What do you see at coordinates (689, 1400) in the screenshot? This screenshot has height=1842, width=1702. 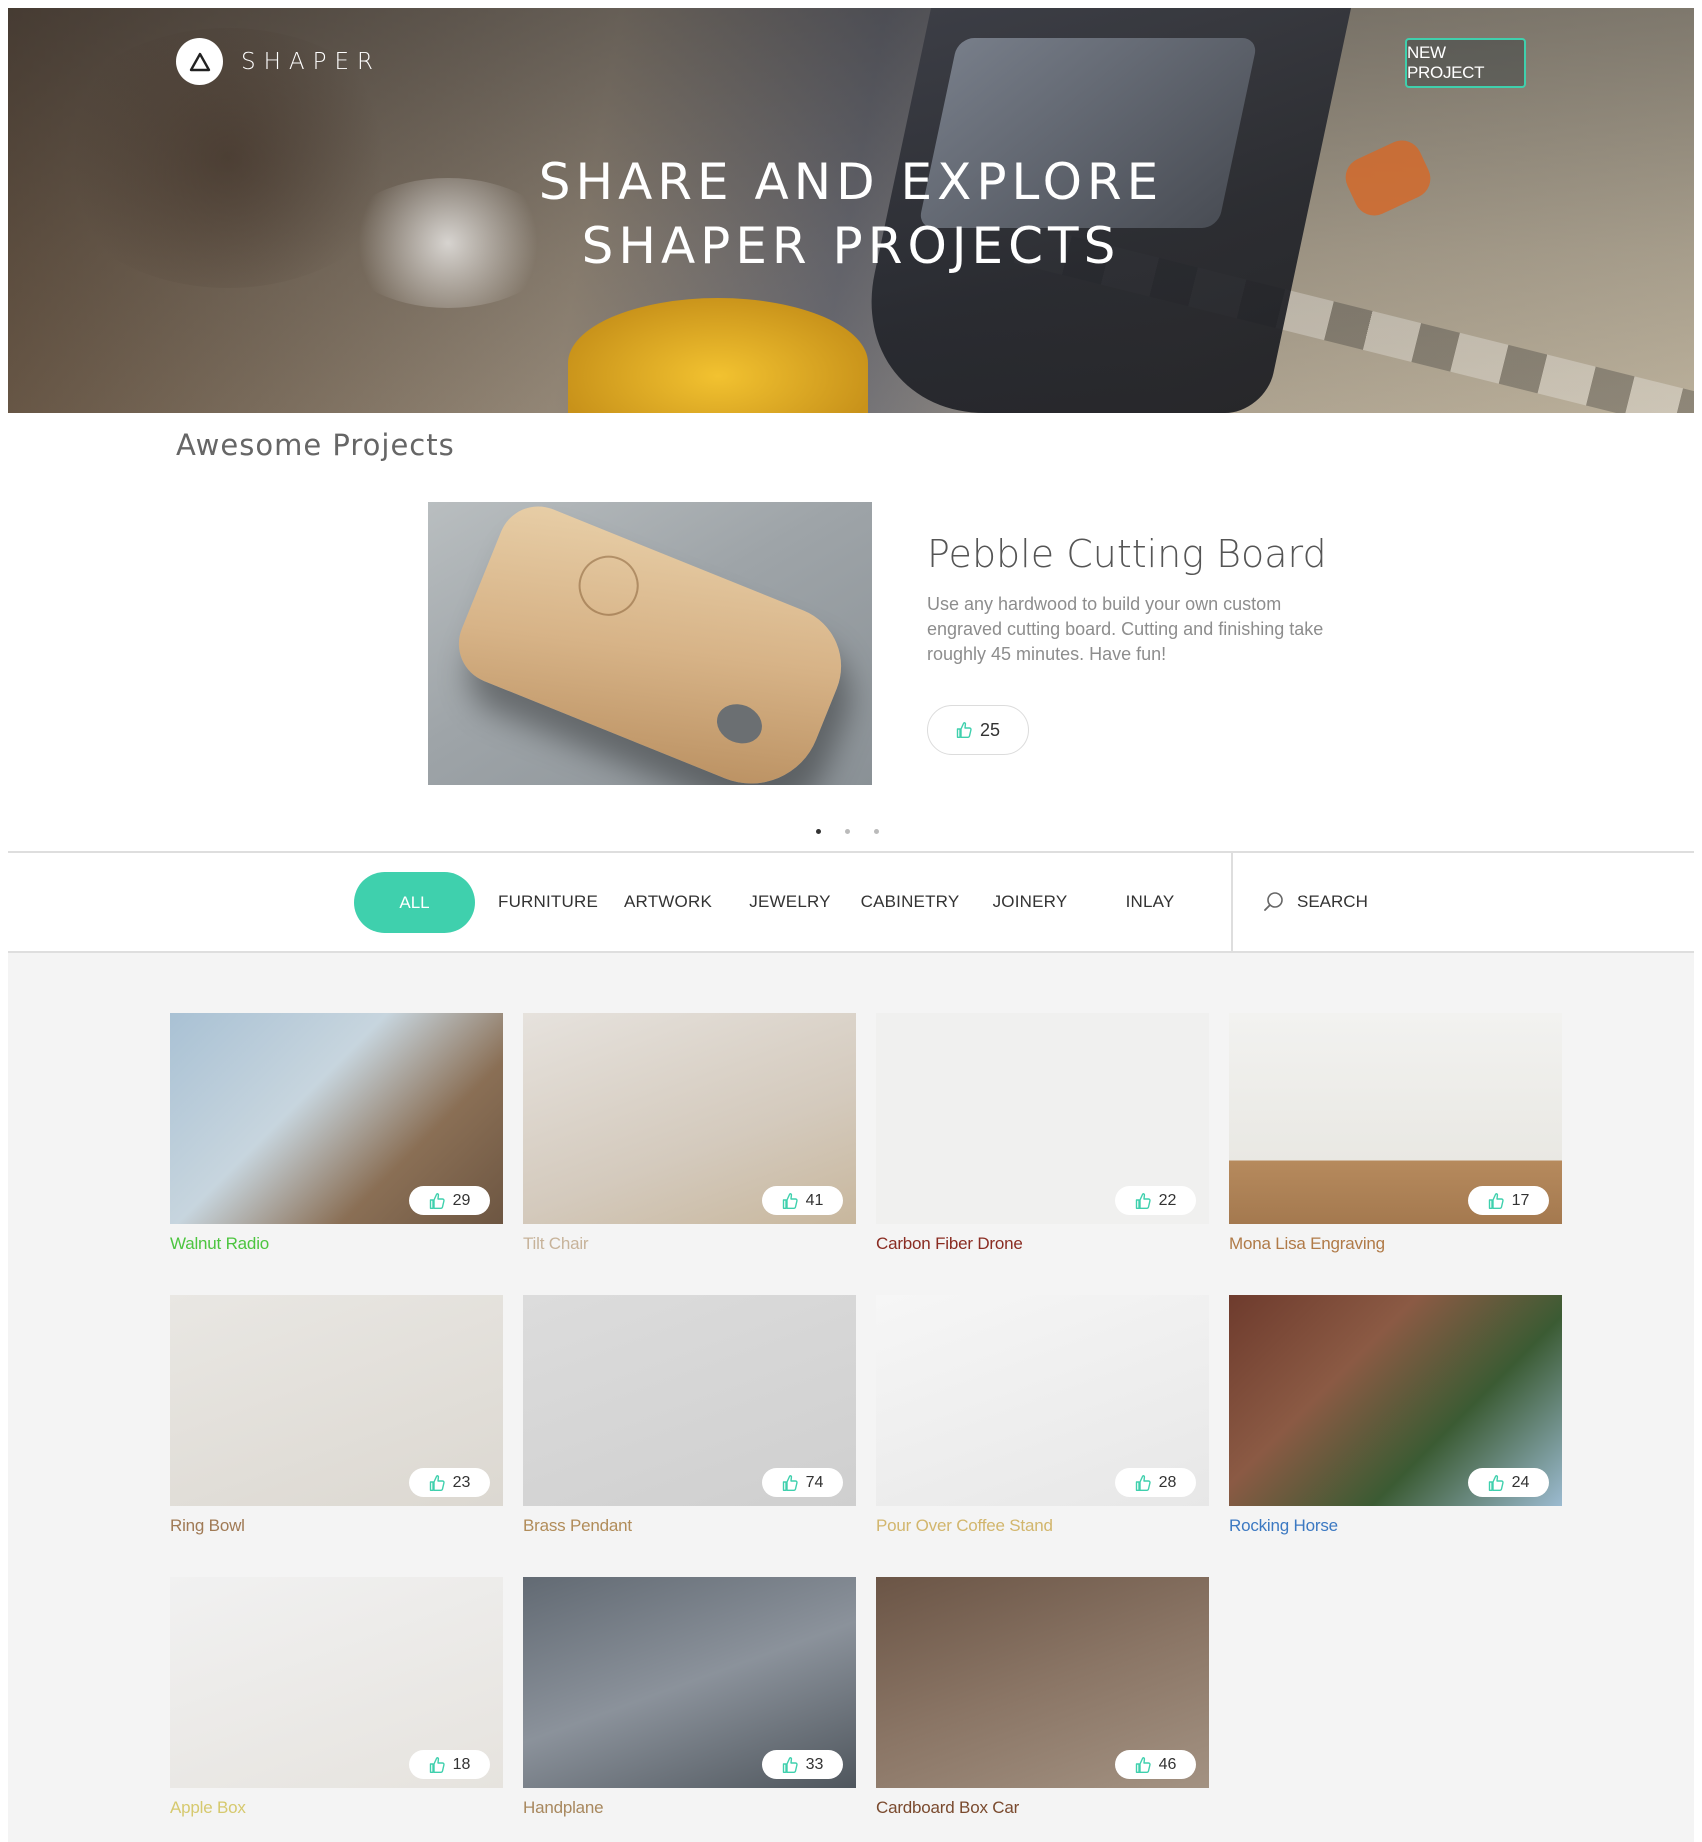 I see `project-image: 74` at bounding box center [689, 1400].